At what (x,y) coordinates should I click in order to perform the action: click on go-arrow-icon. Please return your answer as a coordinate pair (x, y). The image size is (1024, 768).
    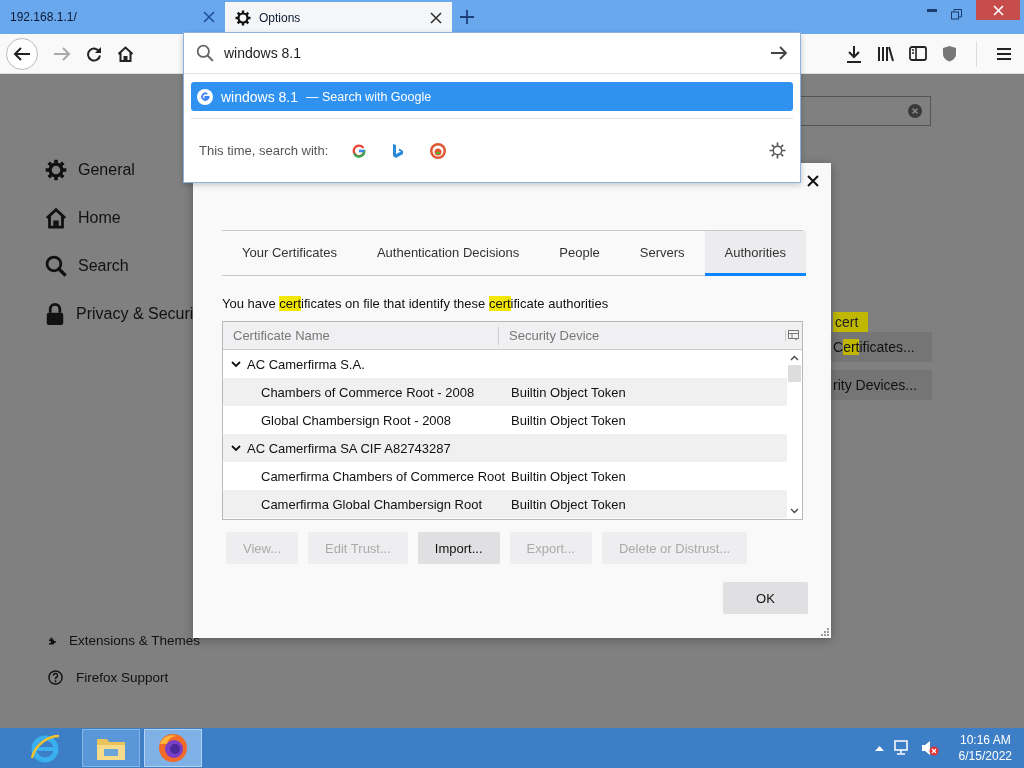
    Looking at the image, I should click on (779, 53).